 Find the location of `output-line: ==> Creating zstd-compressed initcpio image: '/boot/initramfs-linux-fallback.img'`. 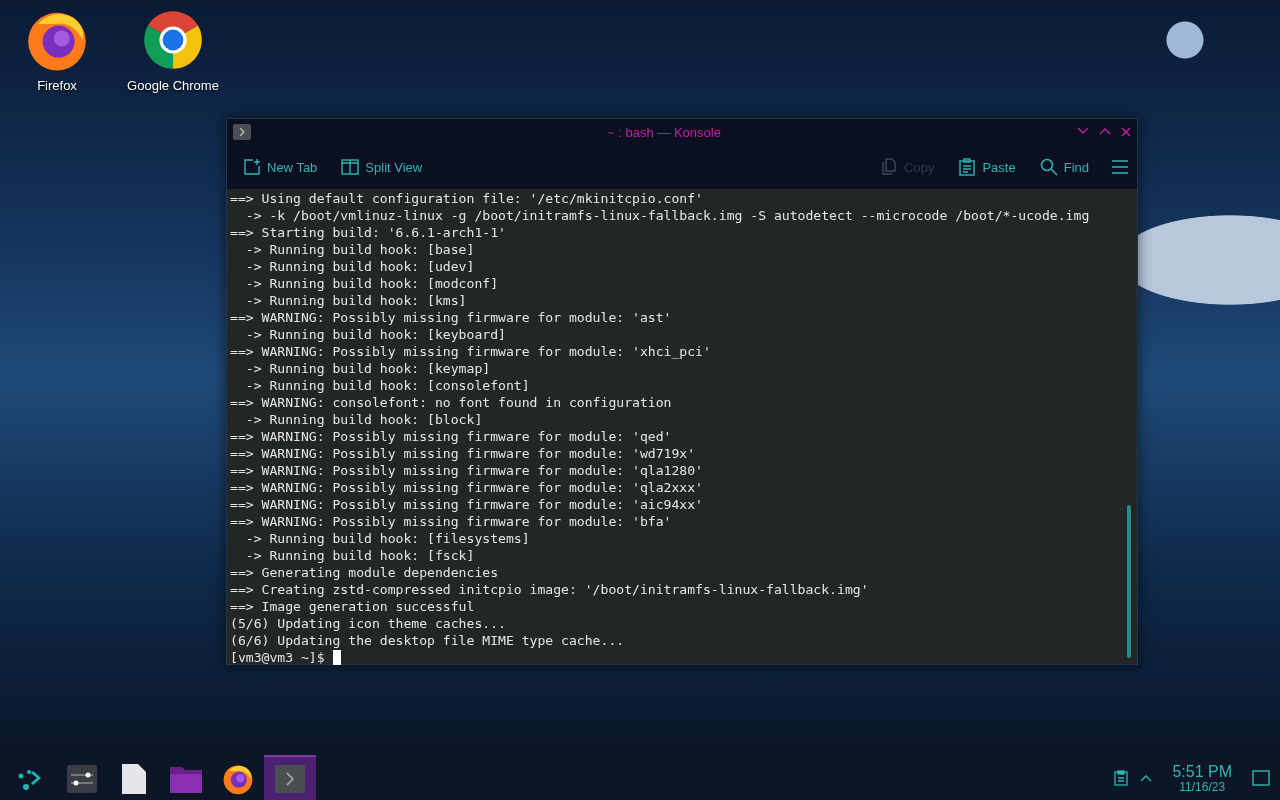

output-line: ==> Creating zstd-compressed initcpio image: '/boot/initramfs-linux-fallback.img' is located at coordinates (550, 589).